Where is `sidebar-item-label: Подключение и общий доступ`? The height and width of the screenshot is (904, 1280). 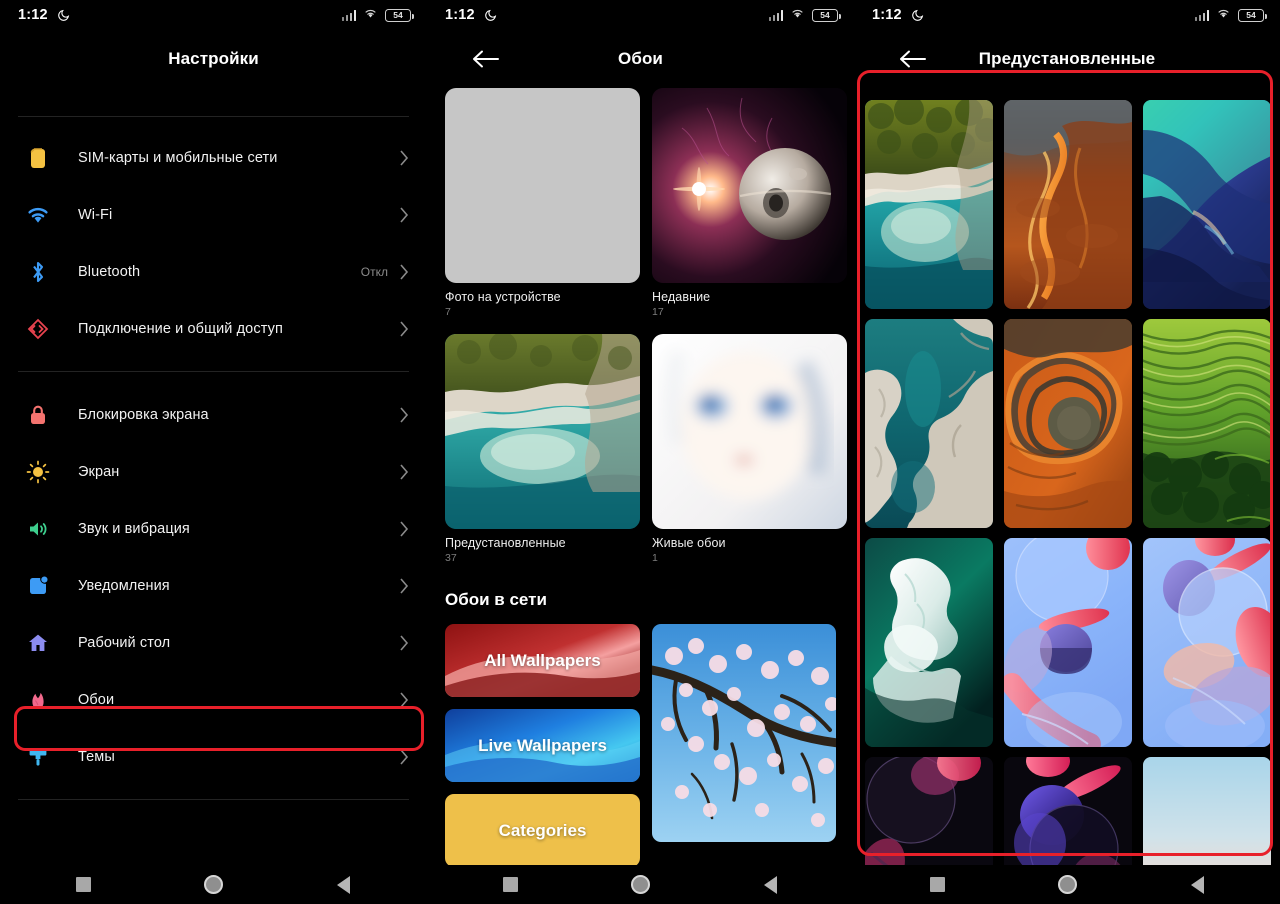
sidebar-item-label: Подключение и общий доступ is located at coordinates (180, 328).